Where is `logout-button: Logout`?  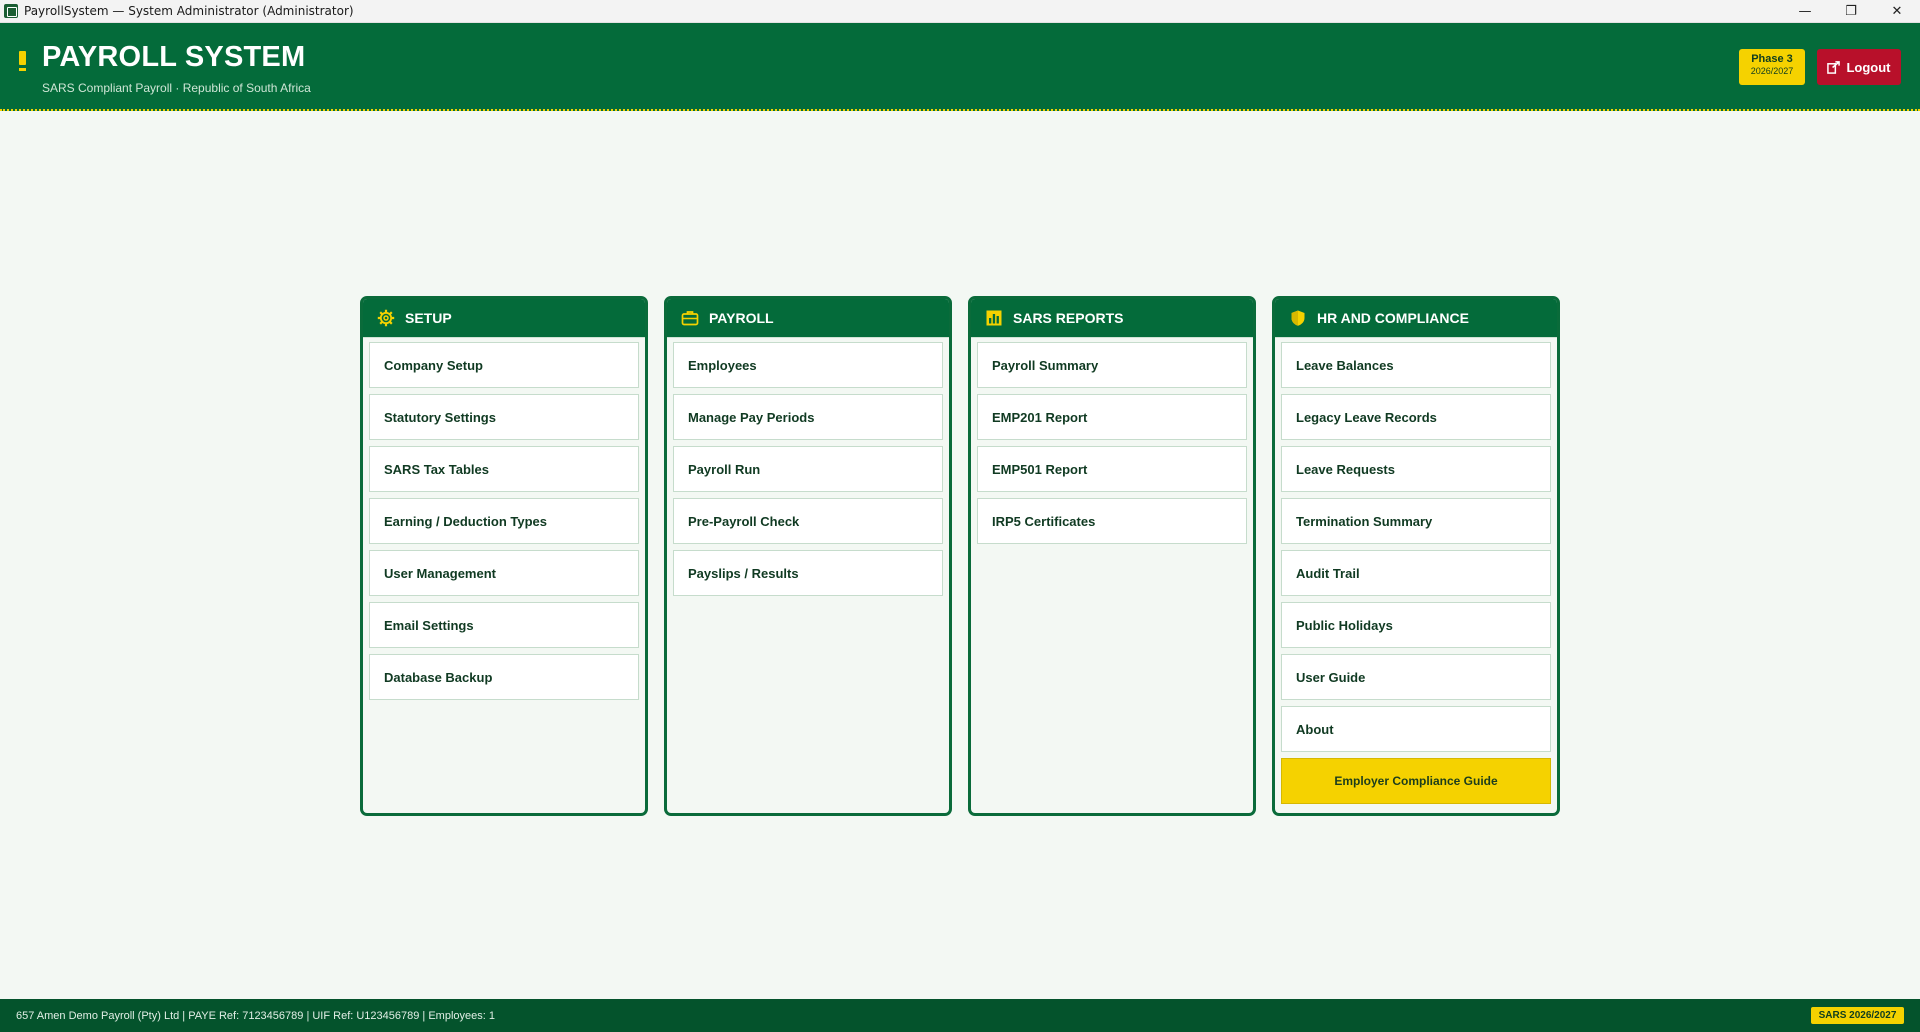 logout-button: Logout is located at coordinates (1859, 67).